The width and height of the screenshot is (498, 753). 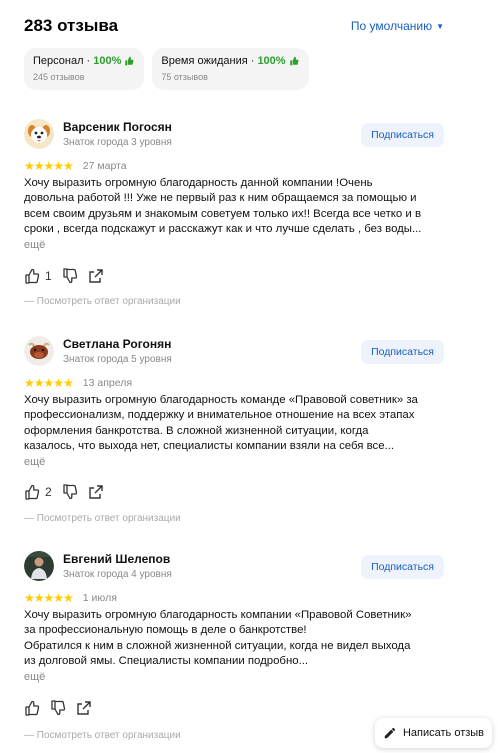 What do you see at coordinates (440, 26) in the screenshot?
I see `caret-down-icon: ▼` at bounding box center [440, 26].